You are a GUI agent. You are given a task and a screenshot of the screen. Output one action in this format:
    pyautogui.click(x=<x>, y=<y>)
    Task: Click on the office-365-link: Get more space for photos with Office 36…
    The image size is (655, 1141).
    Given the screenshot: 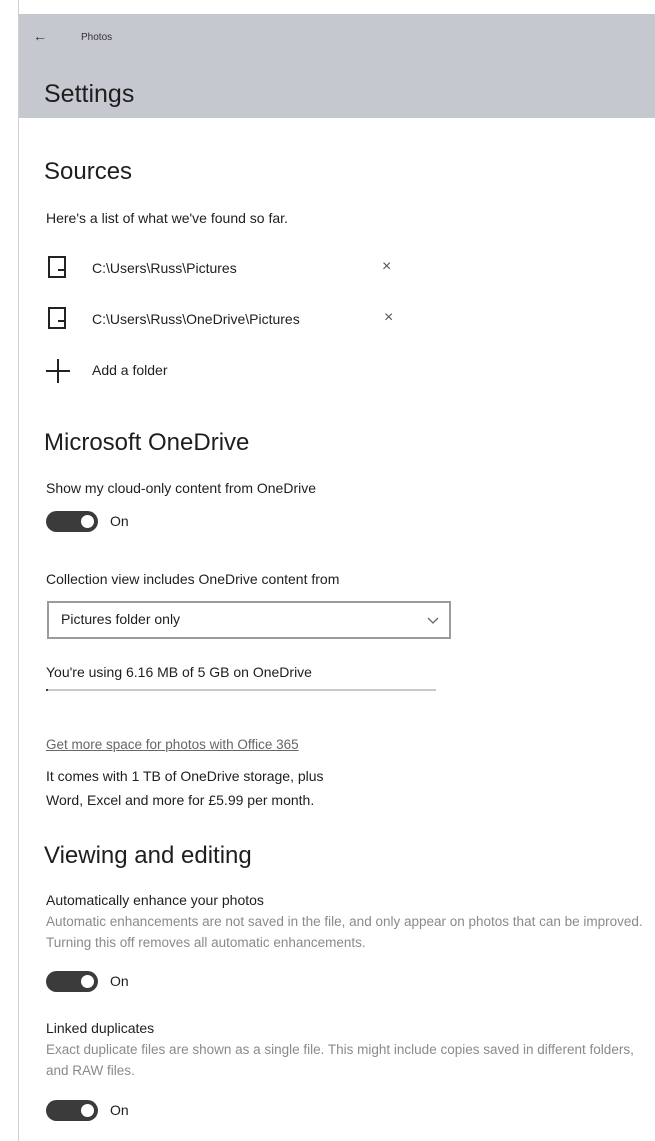 What is the action you would take?
    pyautogui.click(x=172, y=744)
    